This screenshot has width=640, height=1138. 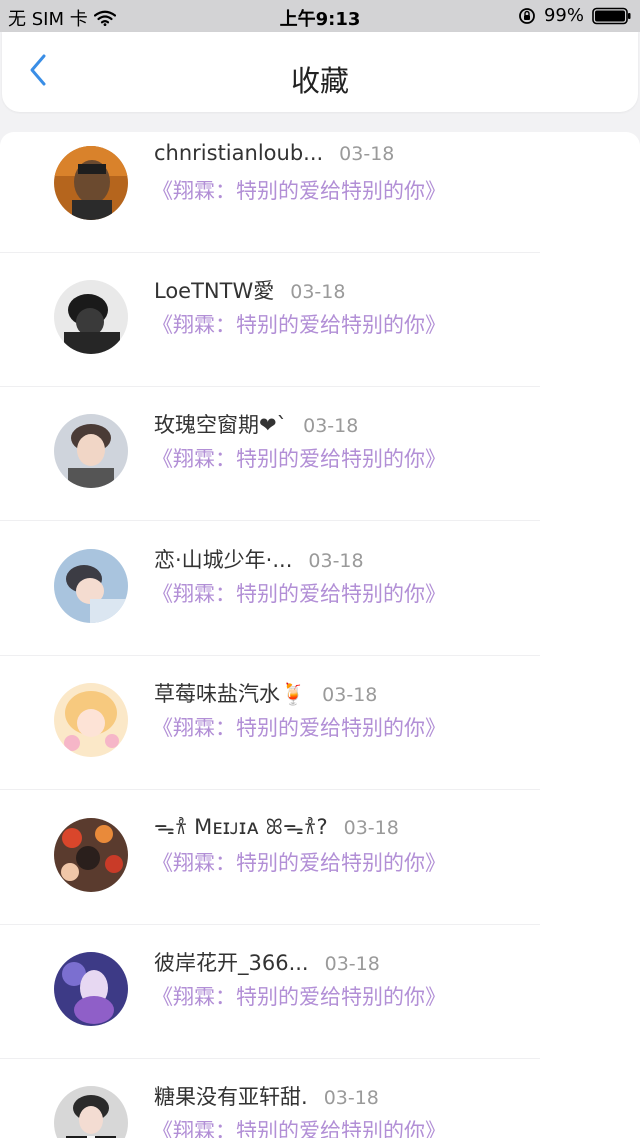 I want to click on list-item: LoeTNTW愛 03-18 《翔霖：特别的爱给特别的你》, so click(x=320, y=320).